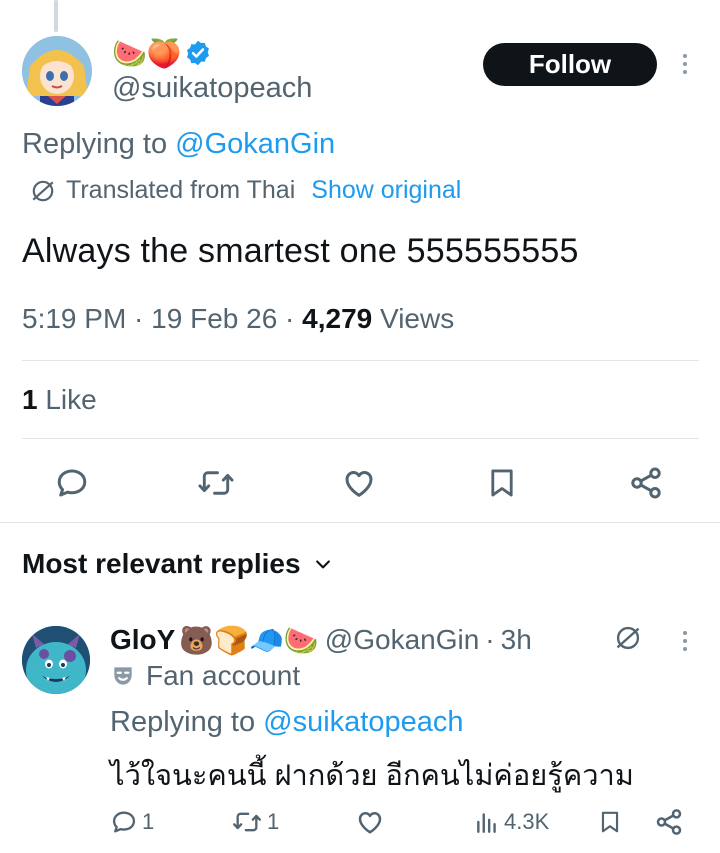  I want to click on retweet-button, so click(216, 483).